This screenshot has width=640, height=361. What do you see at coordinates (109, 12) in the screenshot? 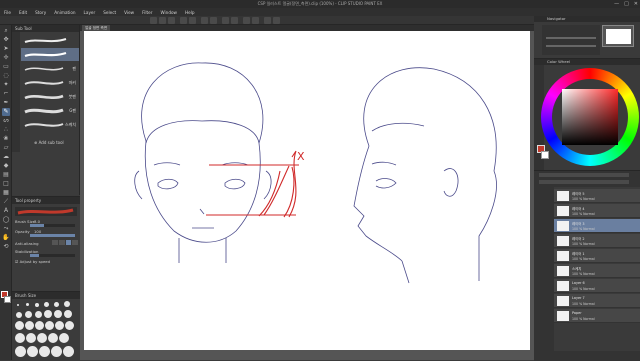
I see `menu-select: Select` at bounding box center [109, 12].